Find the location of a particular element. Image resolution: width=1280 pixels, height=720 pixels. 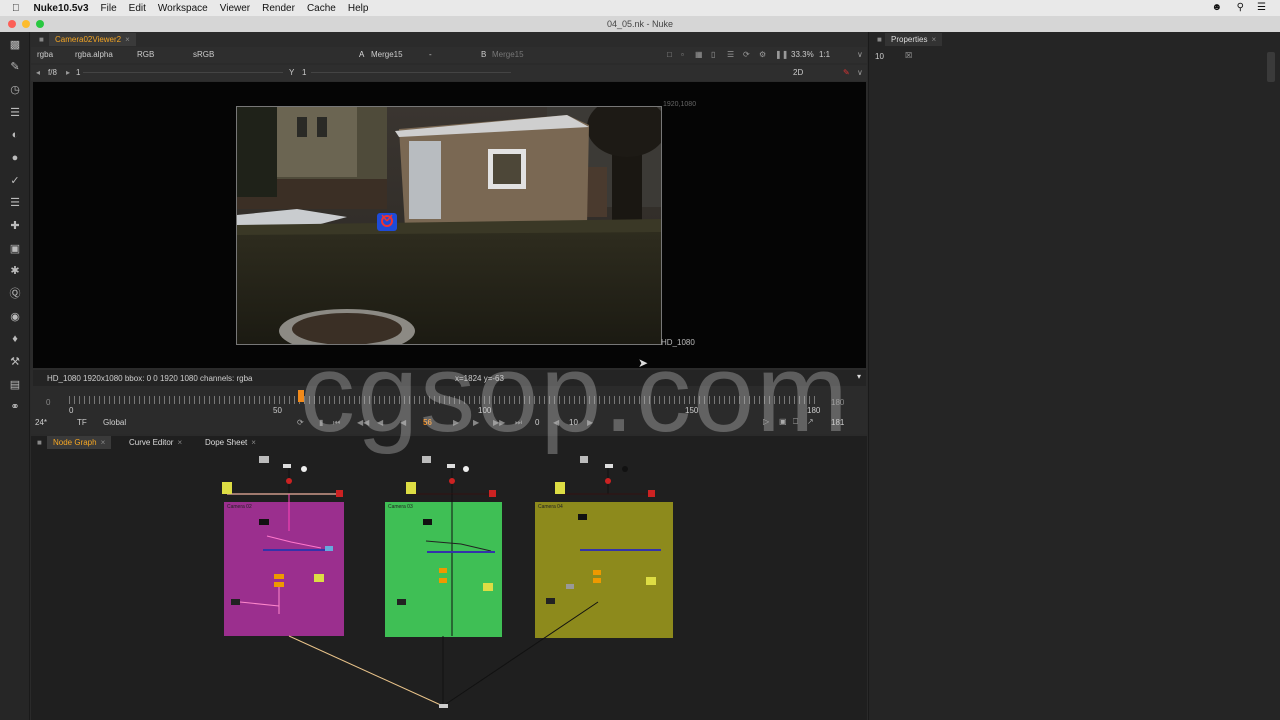

next-increment-icon: ▶▶ is located at coordinates (499, 422).